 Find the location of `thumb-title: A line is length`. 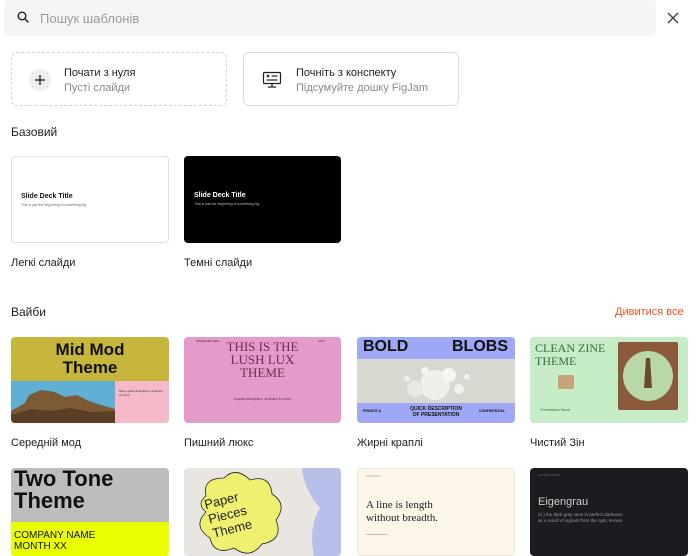

thumb-title: A line is length is located at coordinates (399, 505).